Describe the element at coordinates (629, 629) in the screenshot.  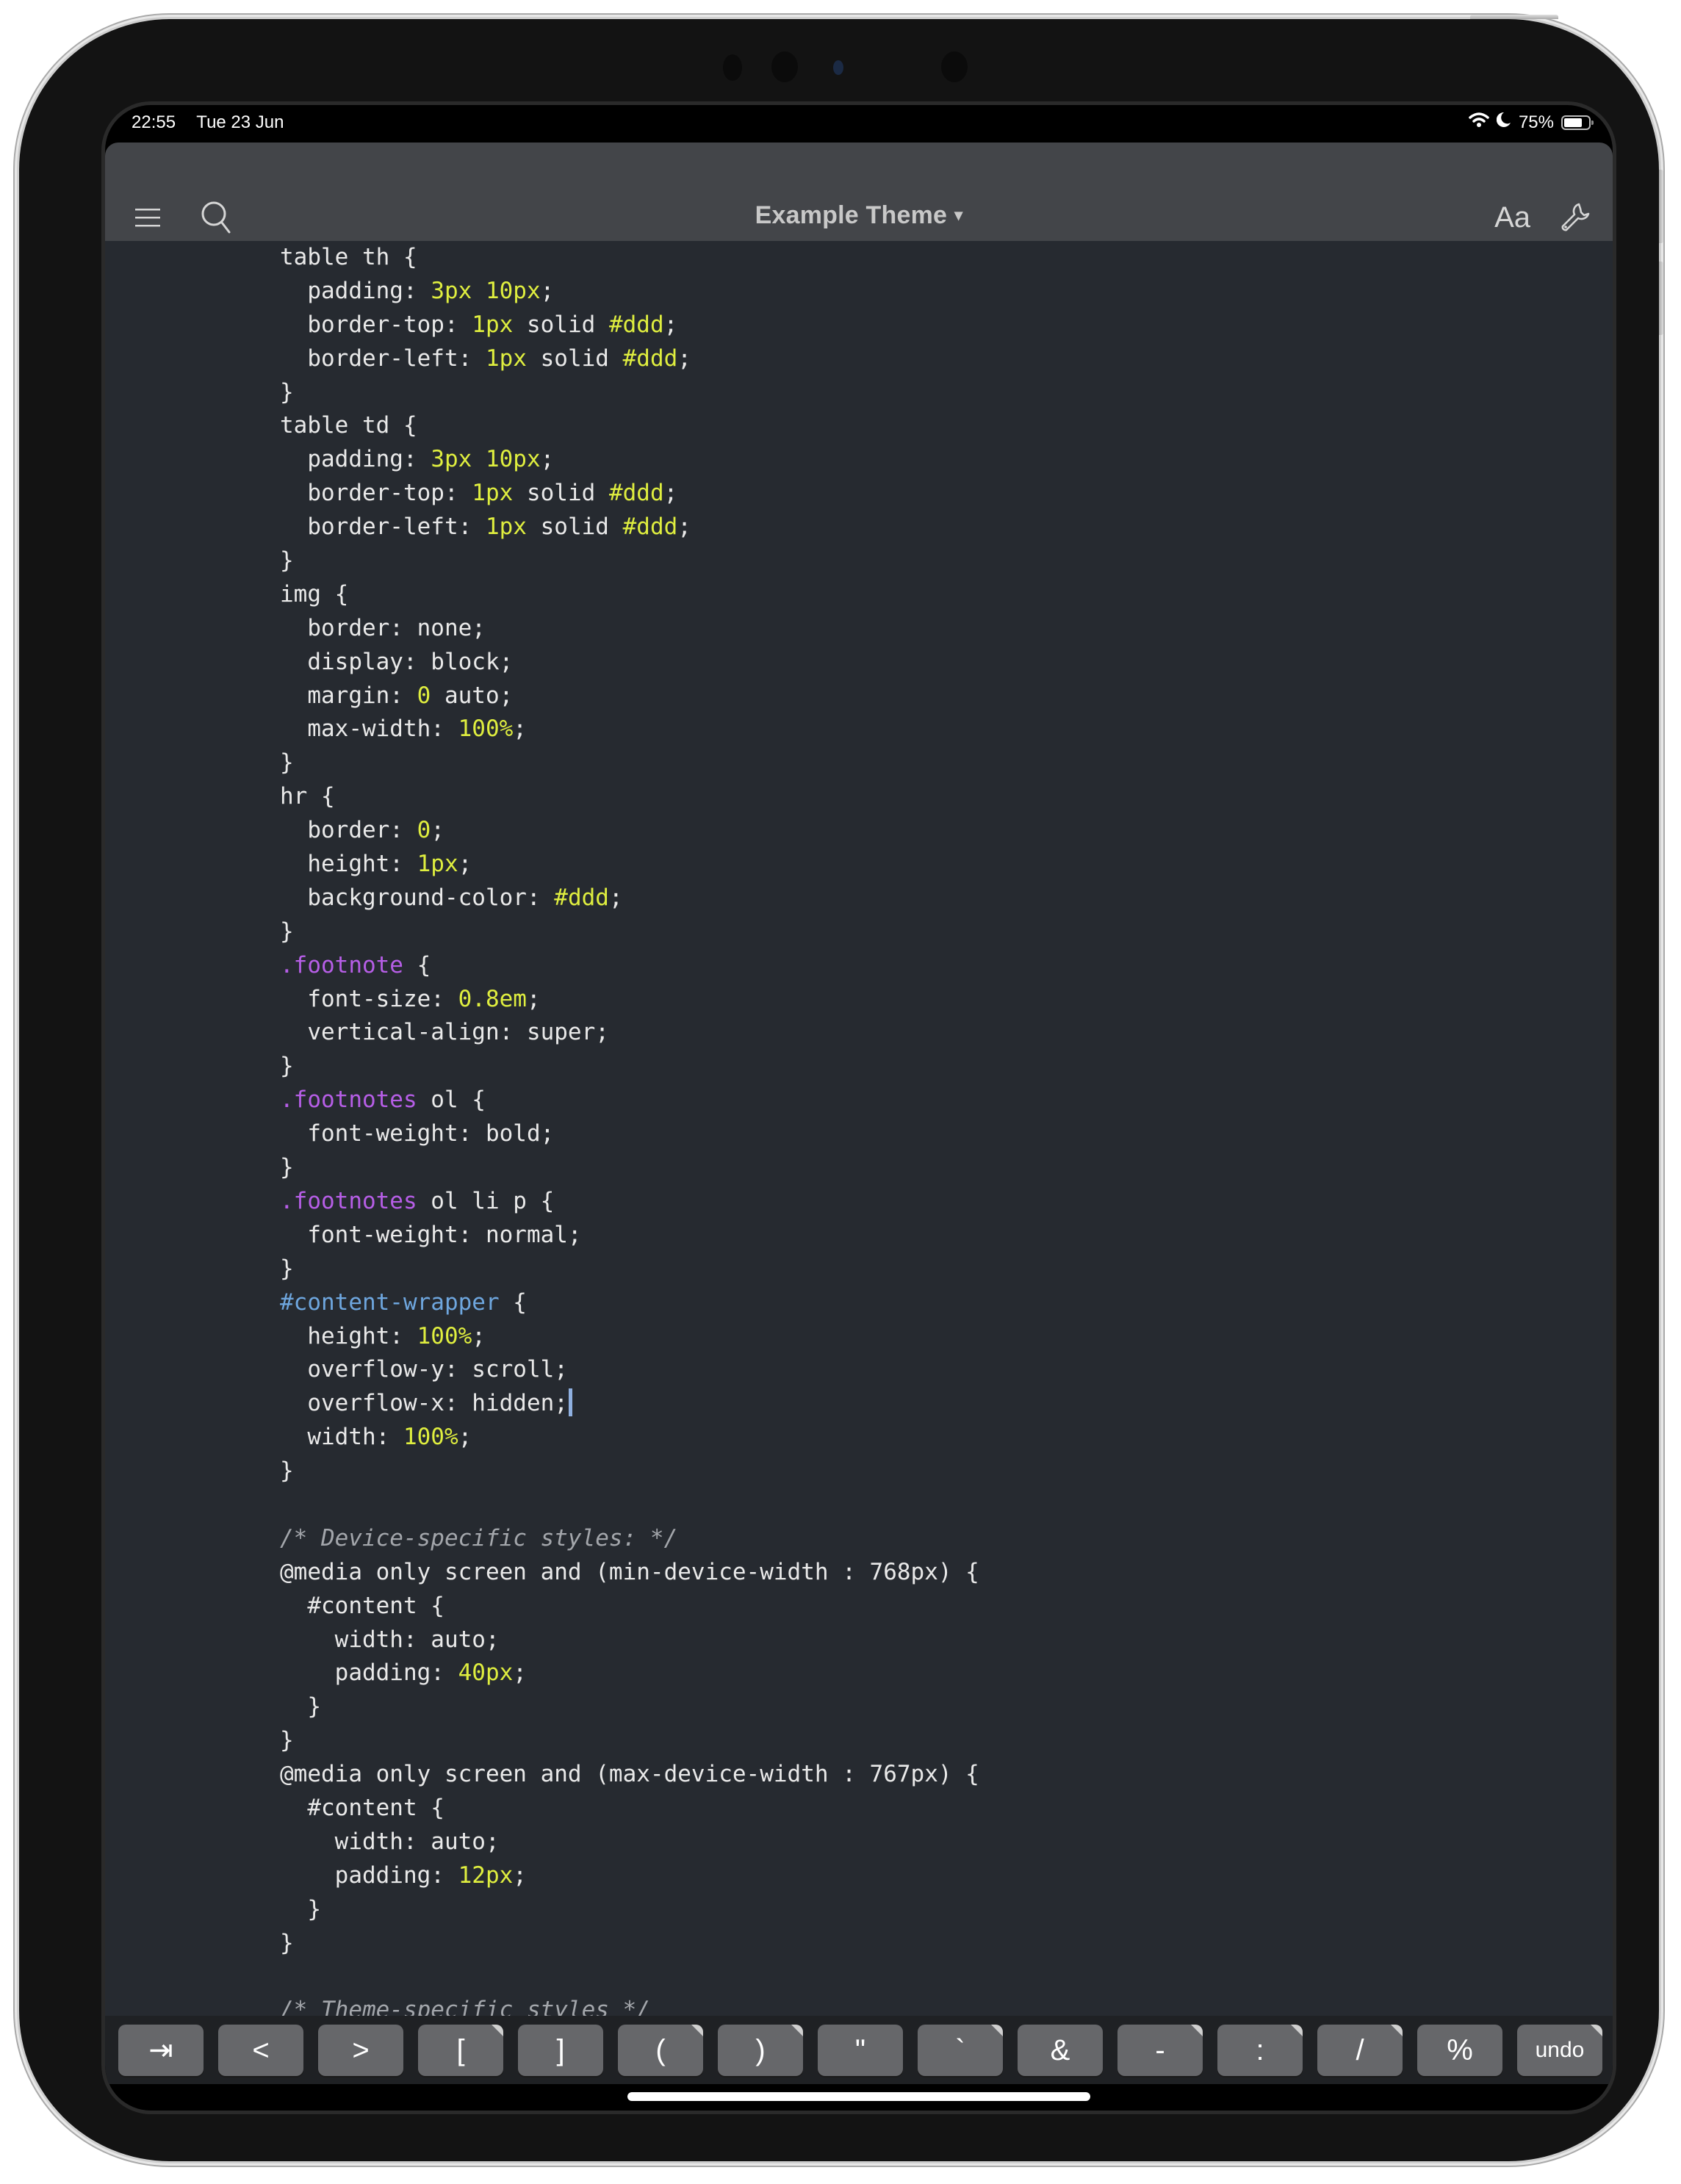
I see `code-line: border: none;` at that location.